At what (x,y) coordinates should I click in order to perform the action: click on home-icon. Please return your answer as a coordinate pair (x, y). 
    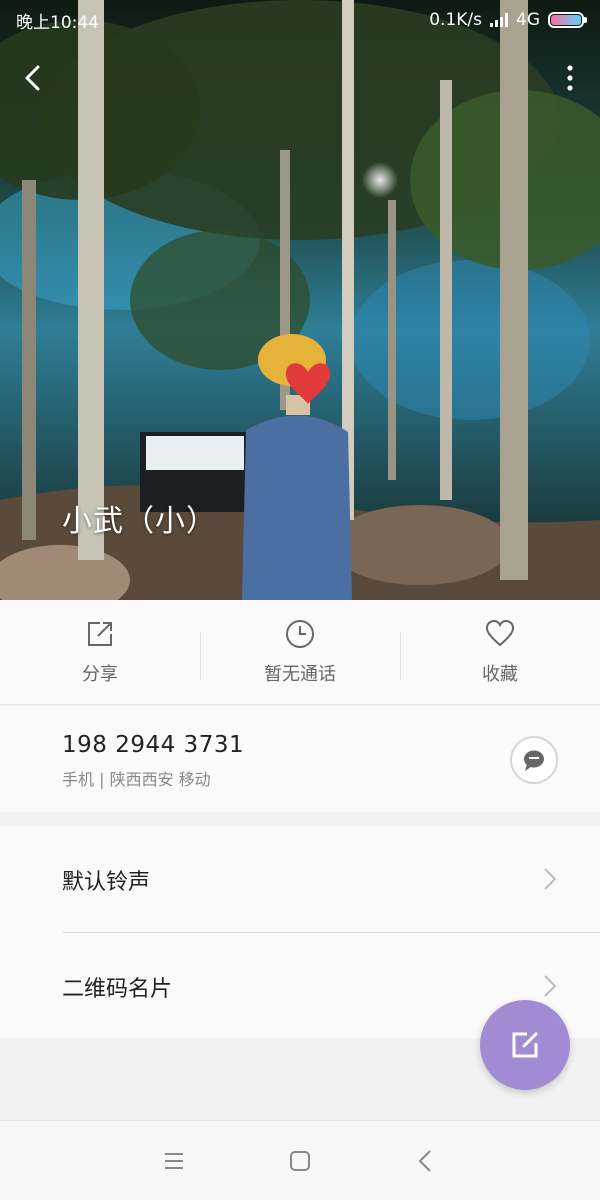
    Looking at the image, I should click on (300, 1161).